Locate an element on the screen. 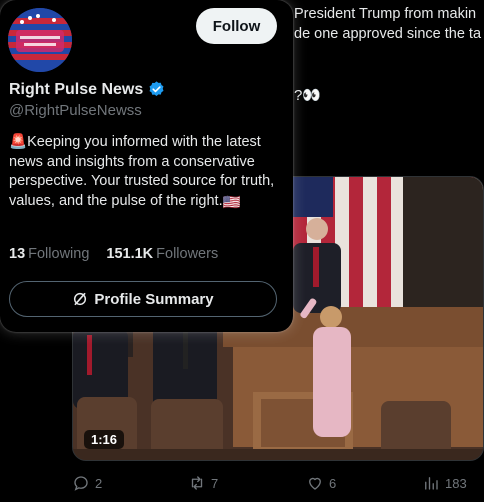 This screenshot has width=484, height=502. following-count: 13 is located at coordinates (17, 254).